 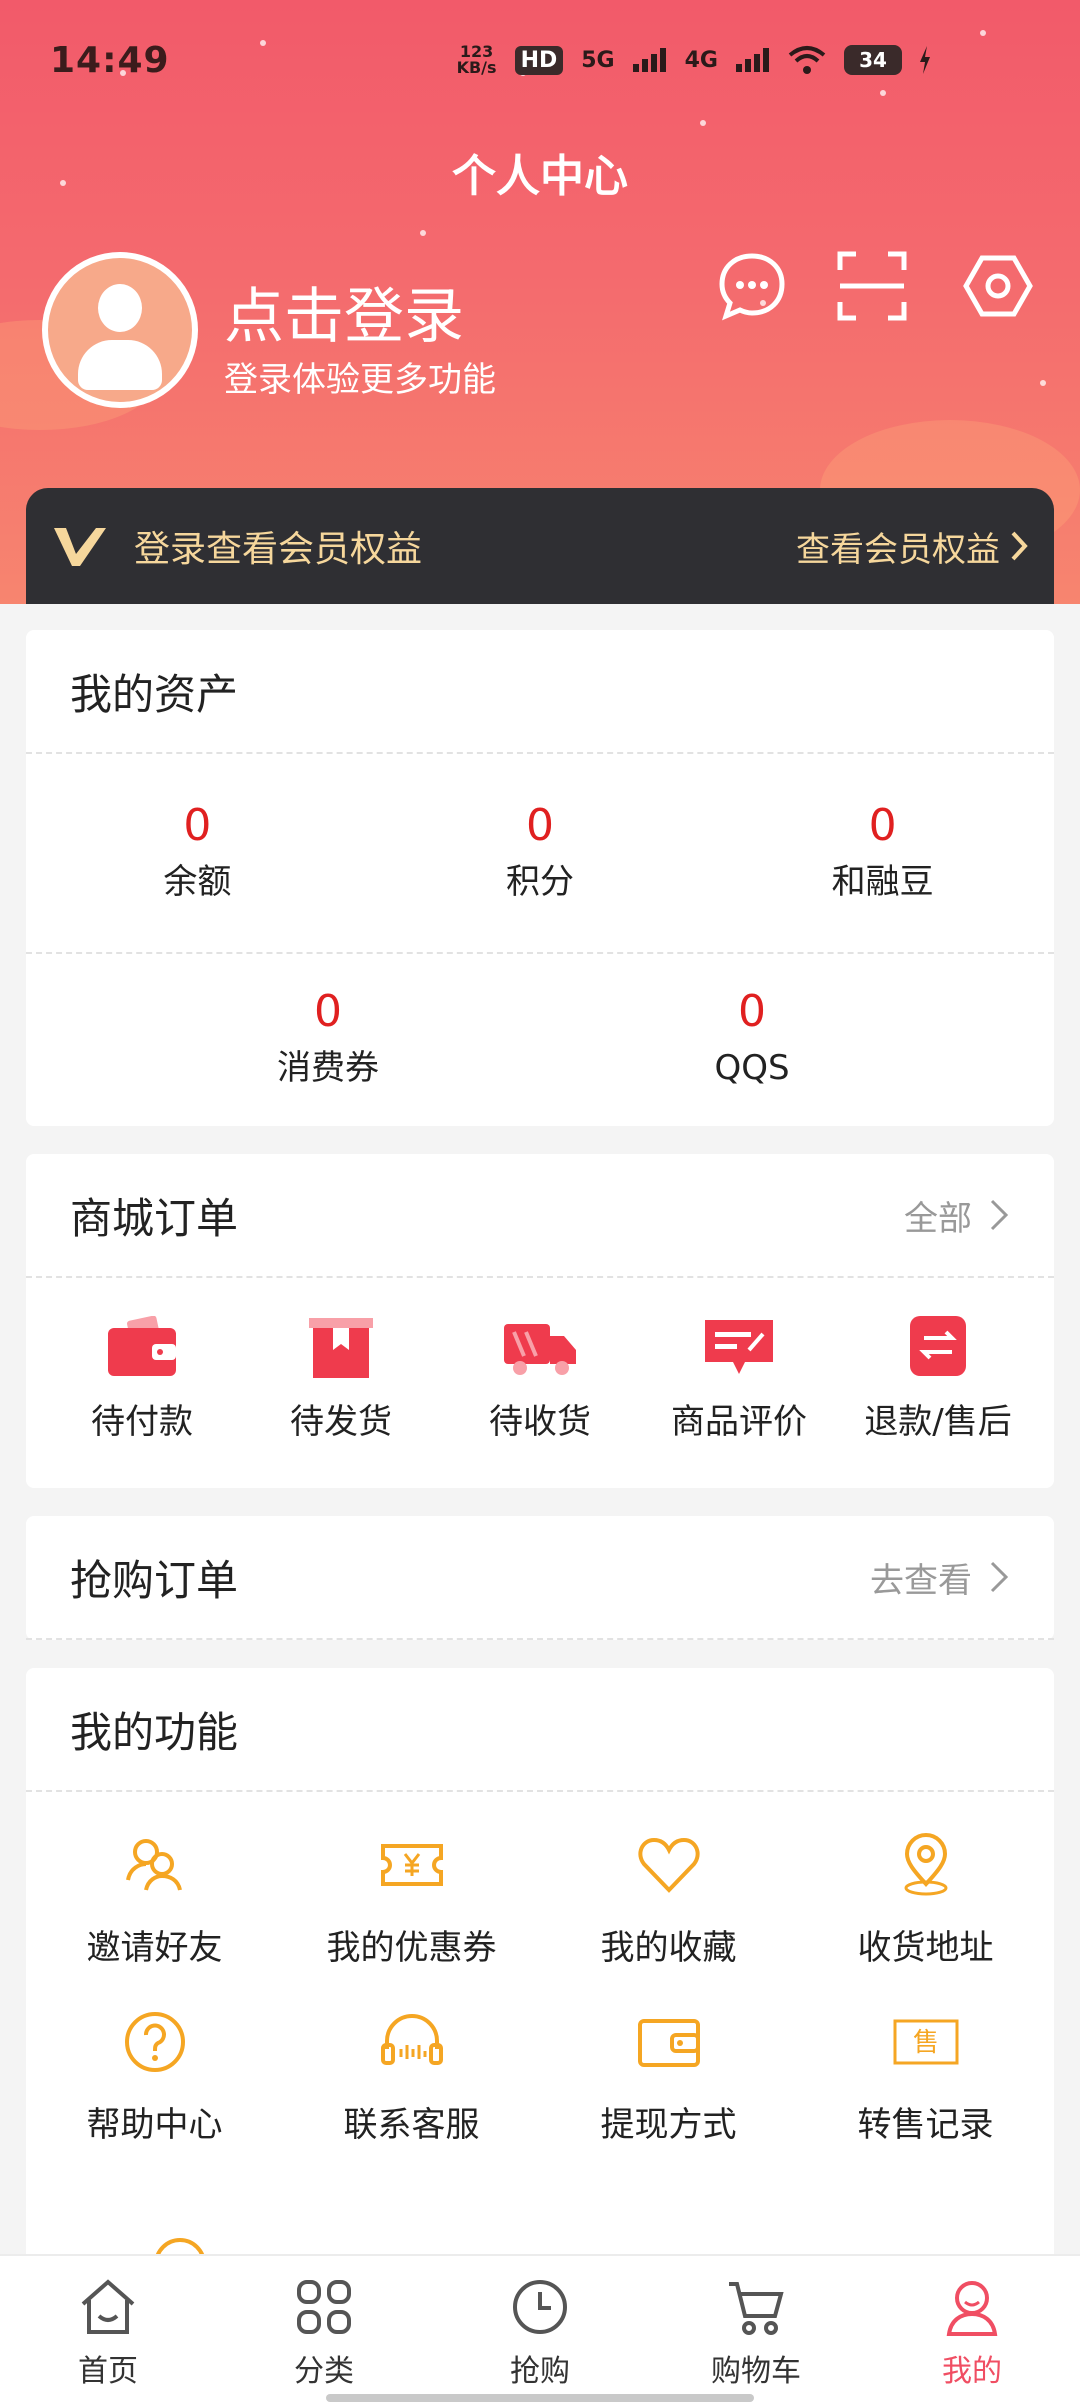 I want to click on mall-orders-header: 商城订单 全部, so click(x=540, y=1216).